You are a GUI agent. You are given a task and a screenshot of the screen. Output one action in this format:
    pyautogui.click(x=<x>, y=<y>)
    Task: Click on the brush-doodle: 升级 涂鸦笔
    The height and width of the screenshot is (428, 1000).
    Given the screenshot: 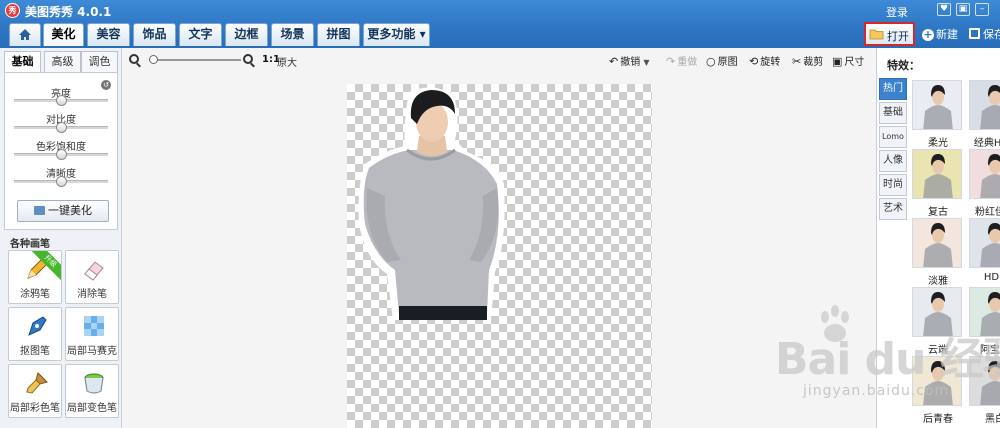 What is the action you would take?
    pyautogui.click(x=35, y=277)
    